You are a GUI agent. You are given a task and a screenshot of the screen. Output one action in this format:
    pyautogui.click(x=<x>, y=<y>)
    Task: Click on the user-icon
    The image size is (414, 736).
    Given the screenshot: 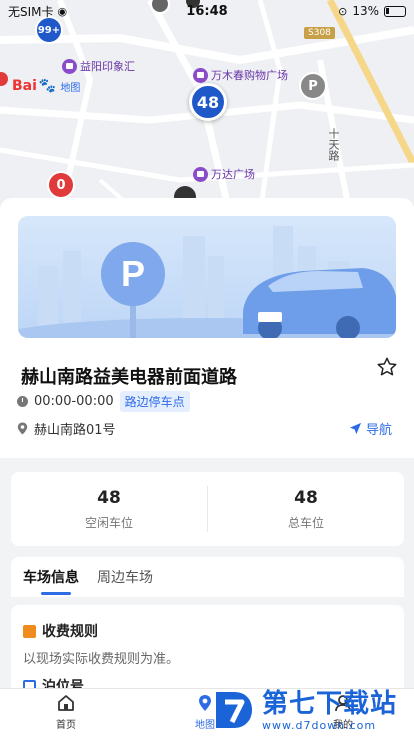 What is the action you would take?
    pyautogui.click(x=343, y=703)
    